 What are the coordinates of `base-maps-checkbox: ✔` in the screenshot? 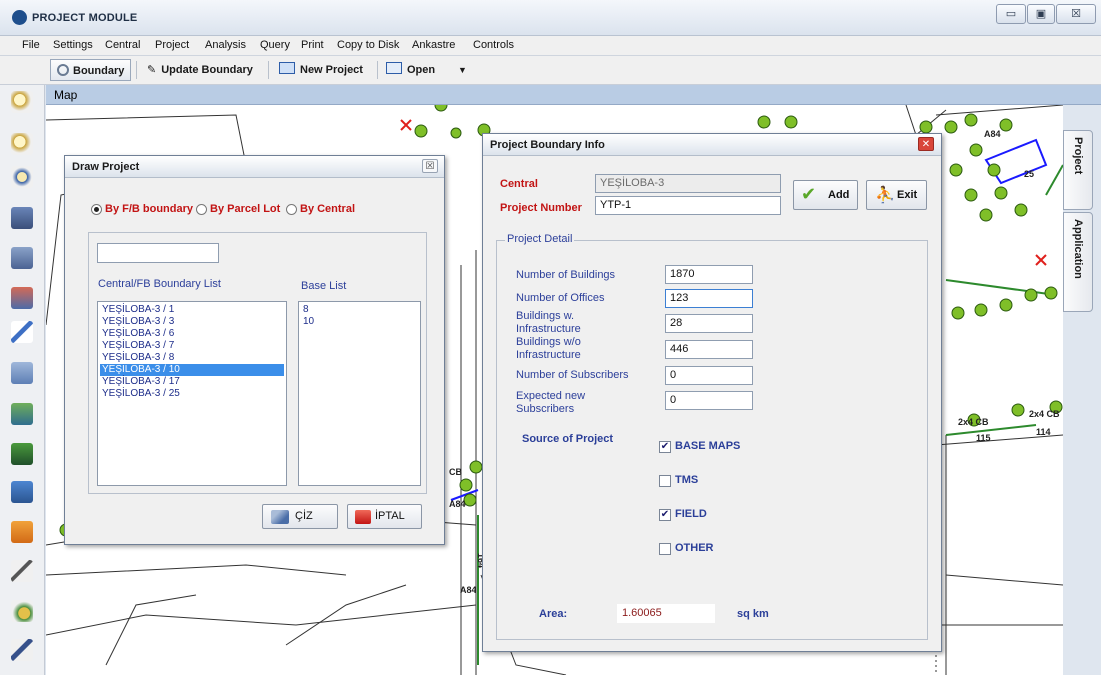 It's located at (665, 447).